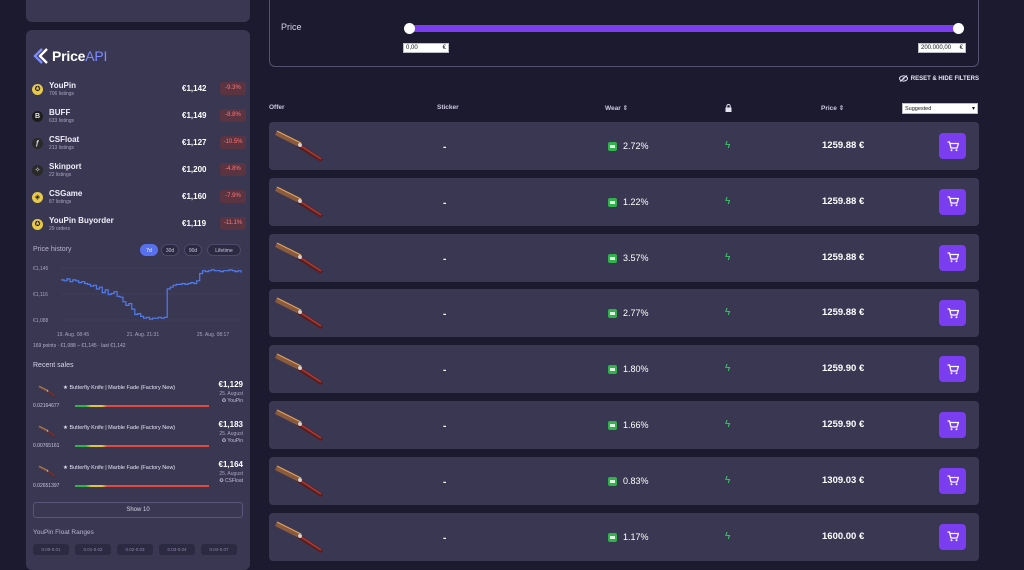 The width and height of the screenshot is (1024, 570). What do you see at coordinates (636, 201) in the screenshot?
I see `offer-wear: 1.22%` at bounding box center [636, 201].